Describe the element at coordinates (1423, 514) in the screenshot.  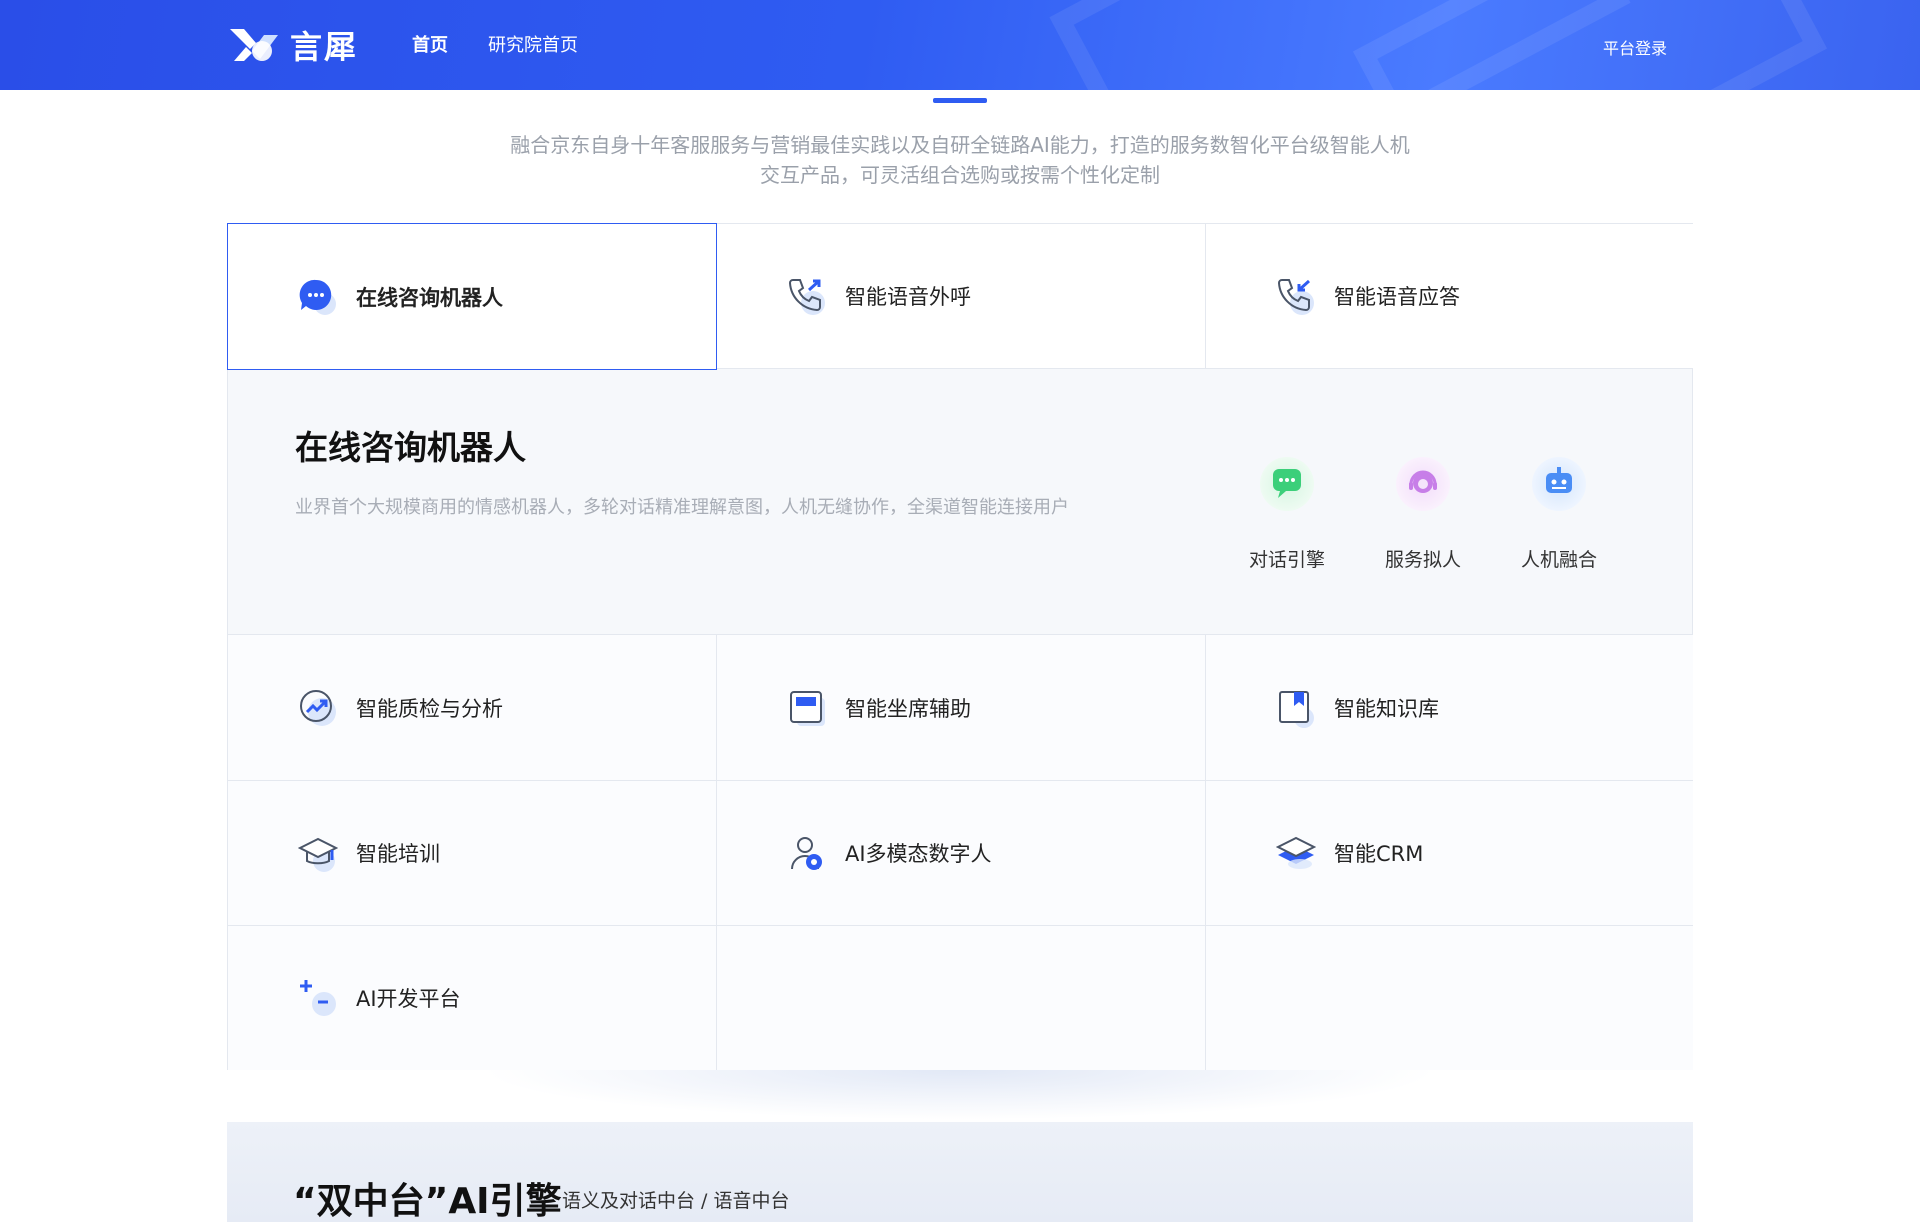
I see `feature-humanlike-service: 服务拟人` at that location.